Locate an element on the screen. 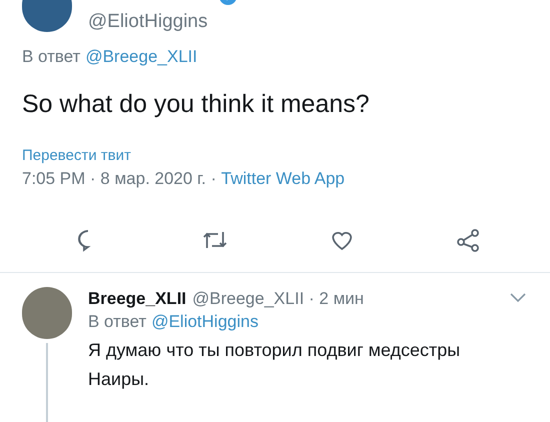 The height and width of the screenshot is (422, 550). translate-link: Перевести твит is located at coordinates (275, 156).